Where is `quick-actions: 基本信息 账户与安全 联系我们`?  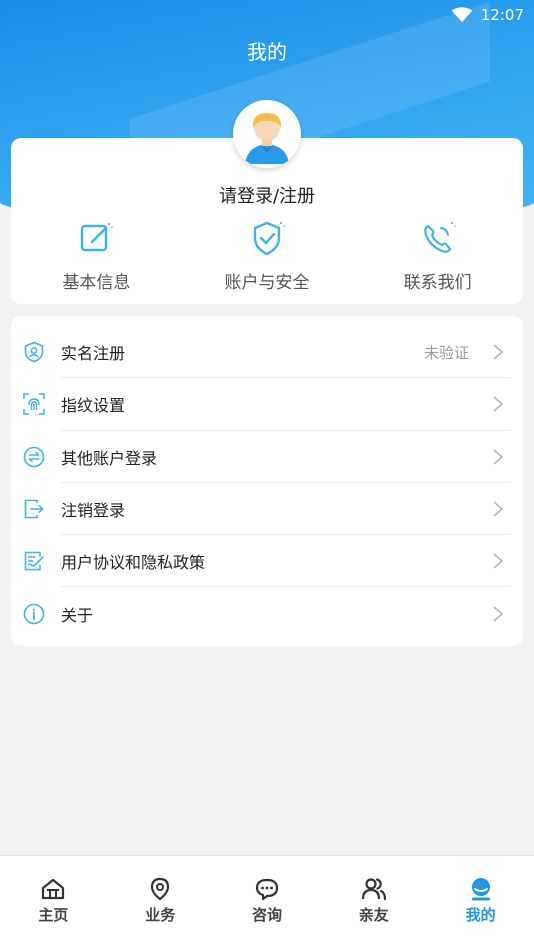
quick-actions: 基本信息 账户与安全 联系我们 is located at coordinates (267, 258).